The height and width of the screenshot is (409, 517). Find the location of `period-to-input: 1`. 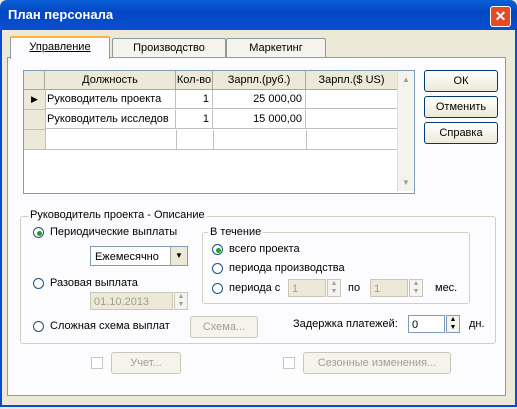

period-to-input: 1 is located at coordinates (389, 288).